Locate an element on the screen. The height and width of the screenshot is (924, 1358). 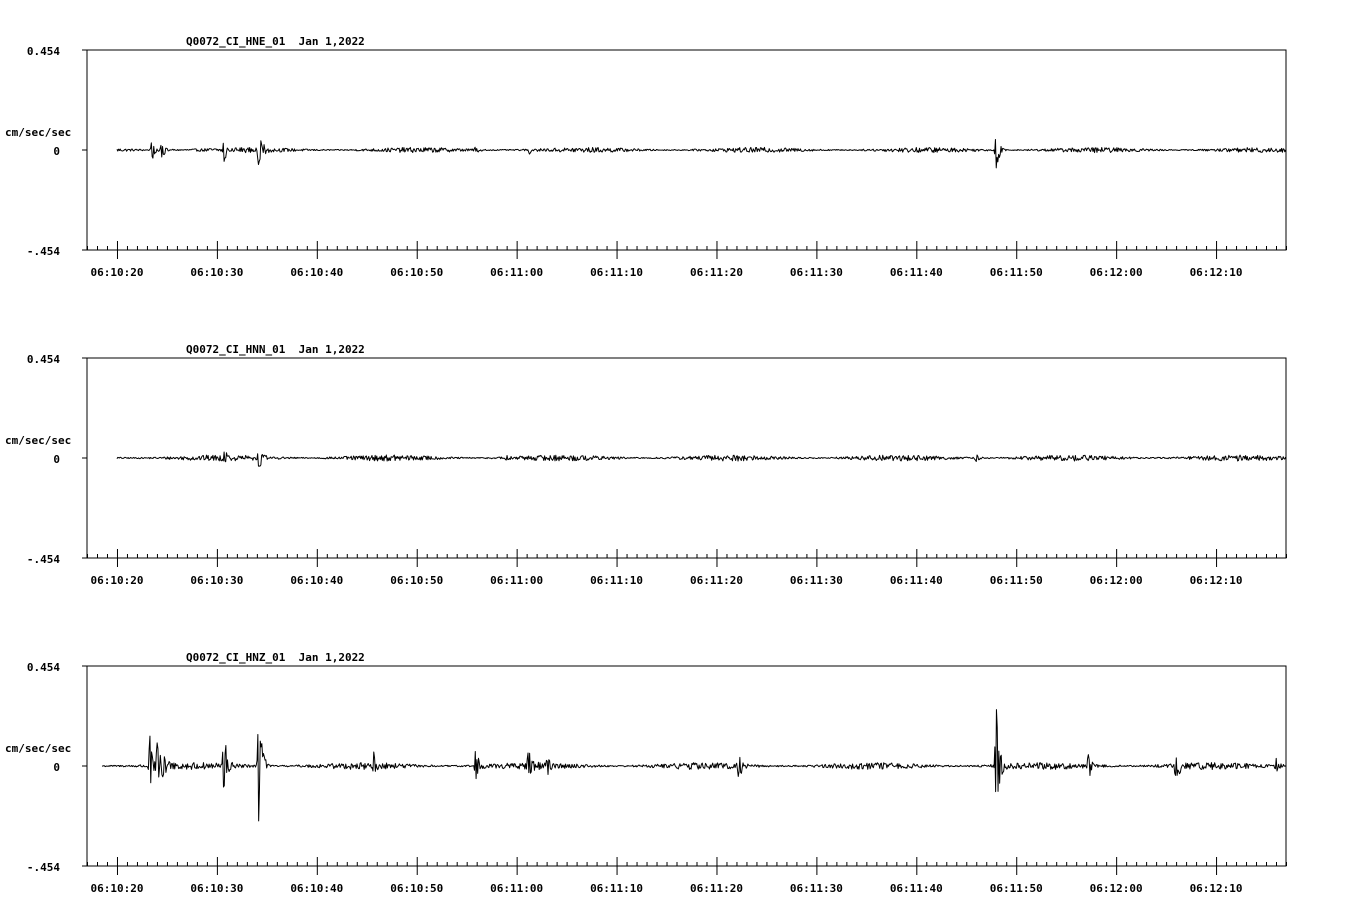
panel-title: Q0072_CI_HNN_01 Jan 1,2022 is located at coordinates (275, 349).